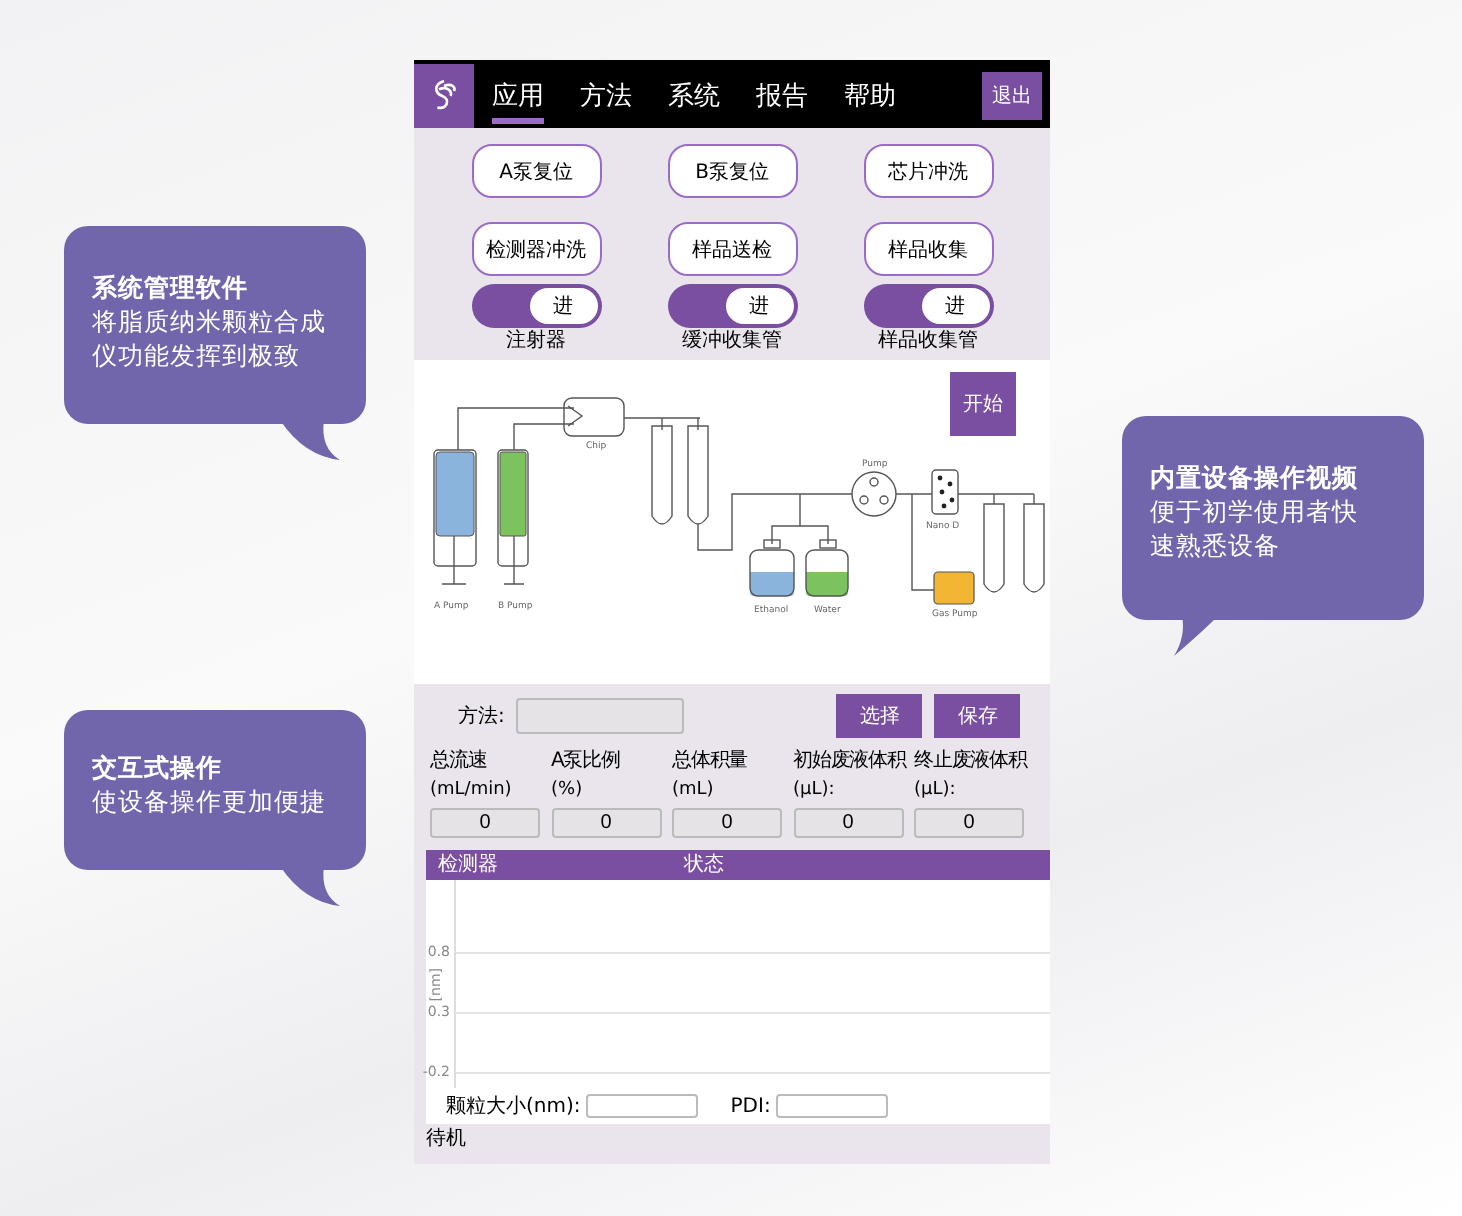 This screenshot has height=1216, width=1462. What do you see at coordinates (600, 716) in the screenshot?
I see `method-field` at bounding box center [600, 716].